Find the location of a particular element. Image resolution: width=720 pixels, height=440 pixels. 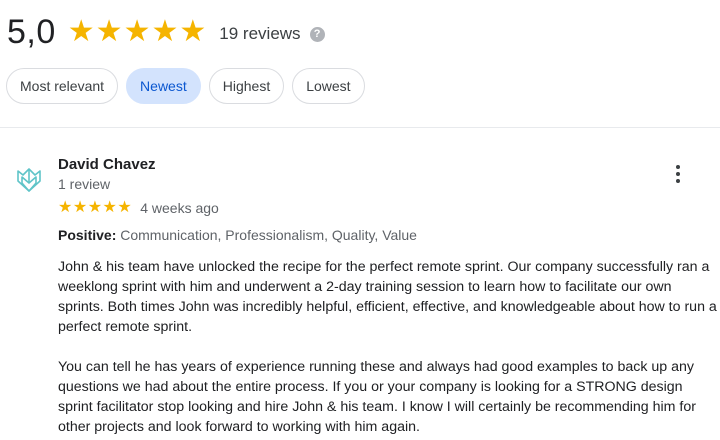

avatar is located at coordinates (29, 179).